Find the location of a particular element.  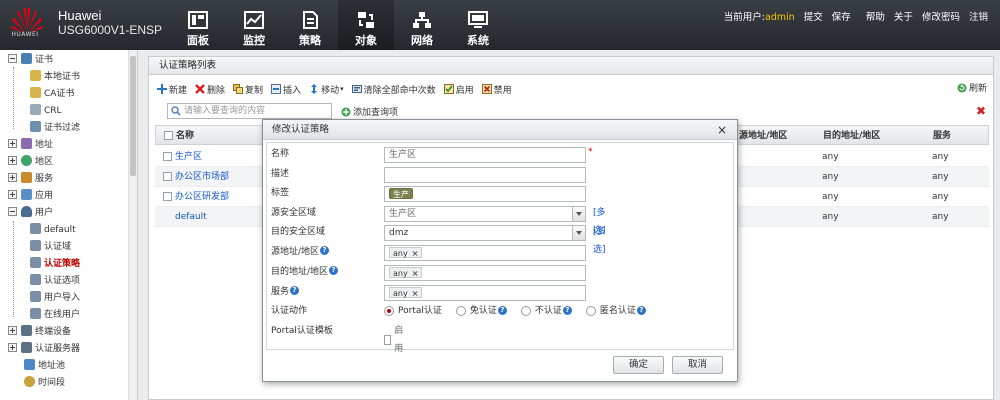

refresh-button: 刷新 is located at coordinates (972, 87).